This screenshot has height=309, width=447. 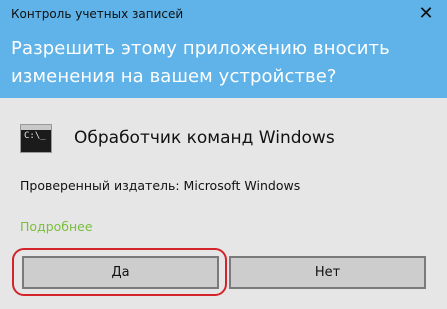 I want to click on no-button: Нет, so click(x=327, y=272).